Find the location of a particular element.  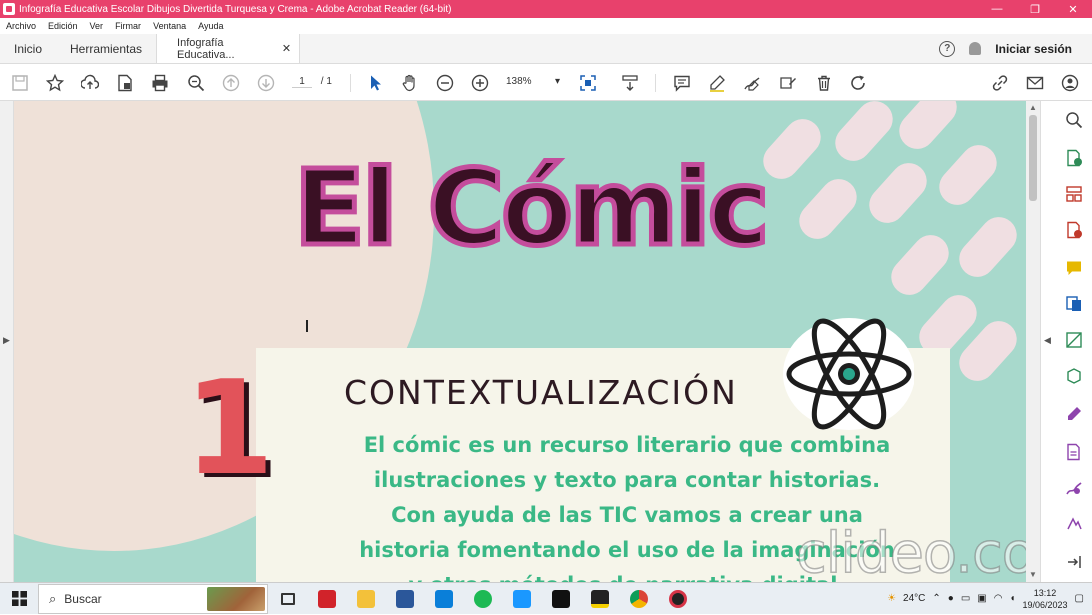

volume-icon: ◖ is located at coordinates (1012, 598).